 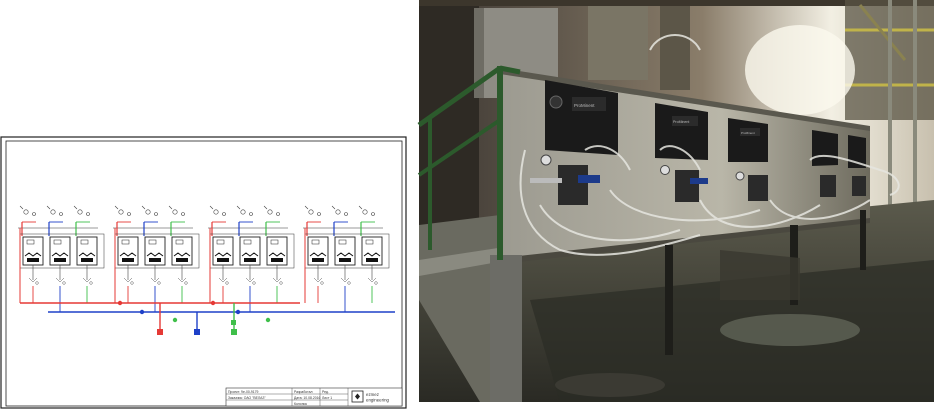 I want to click on blue-output-marker, so click(x=197, y=332).